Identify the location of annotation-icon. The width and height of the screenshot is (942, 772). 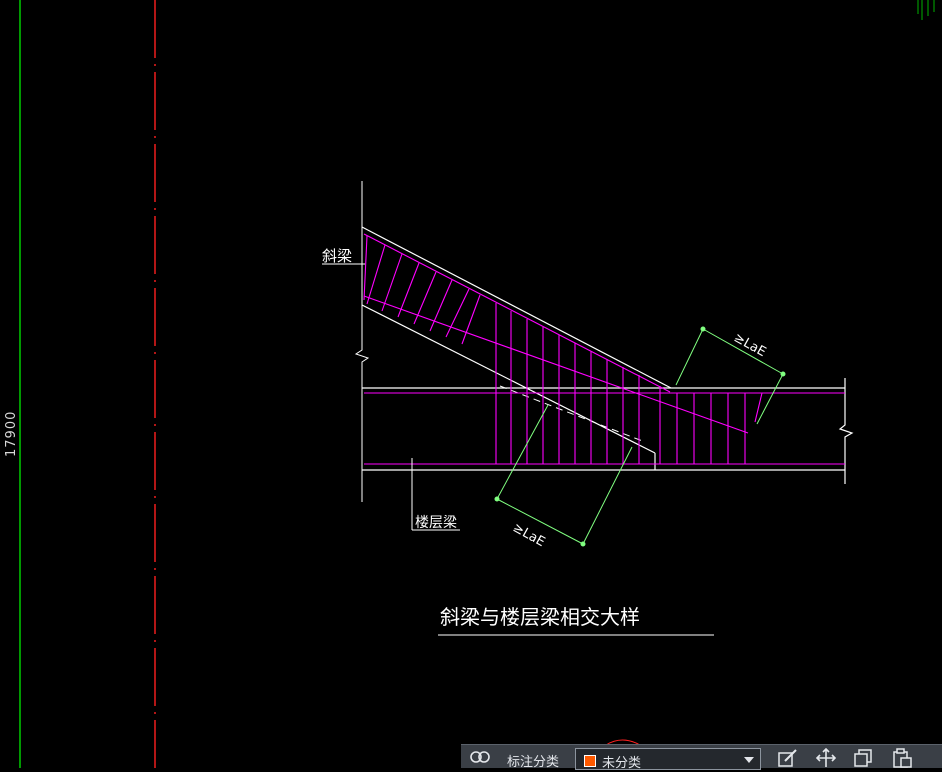
(480, 758).